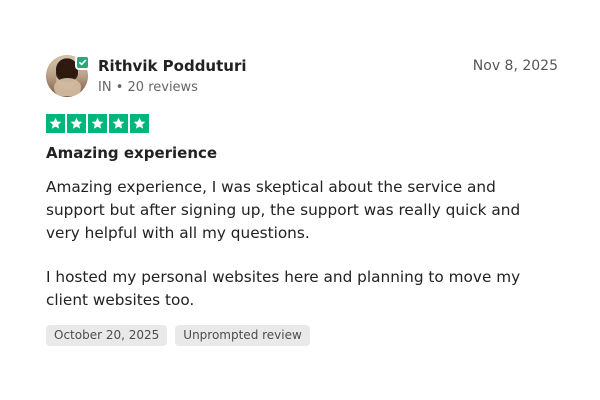 This screenshot has height=400, width=600. I want to click on reviewer-meta: IN • 20 reviews, so click(172, 87).